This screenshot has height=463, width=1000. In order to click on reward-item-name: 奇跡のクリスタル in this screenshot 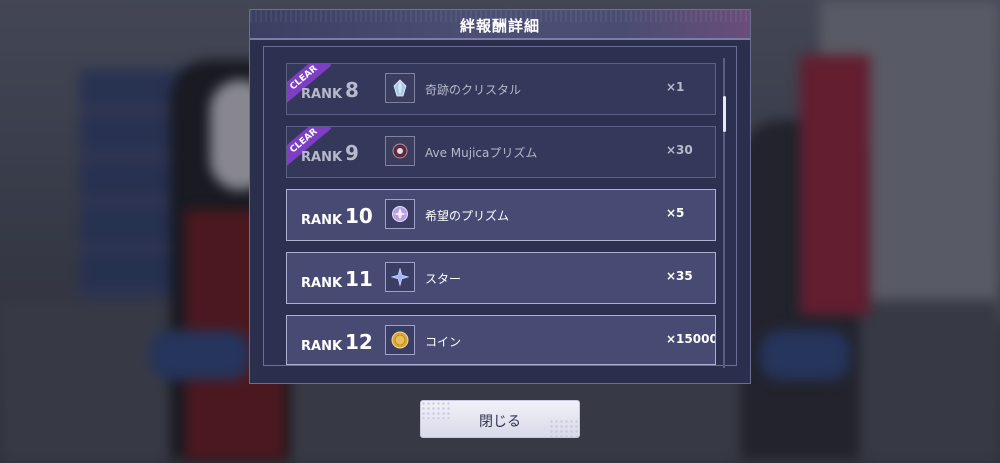, I will do `click(473, 90)`.